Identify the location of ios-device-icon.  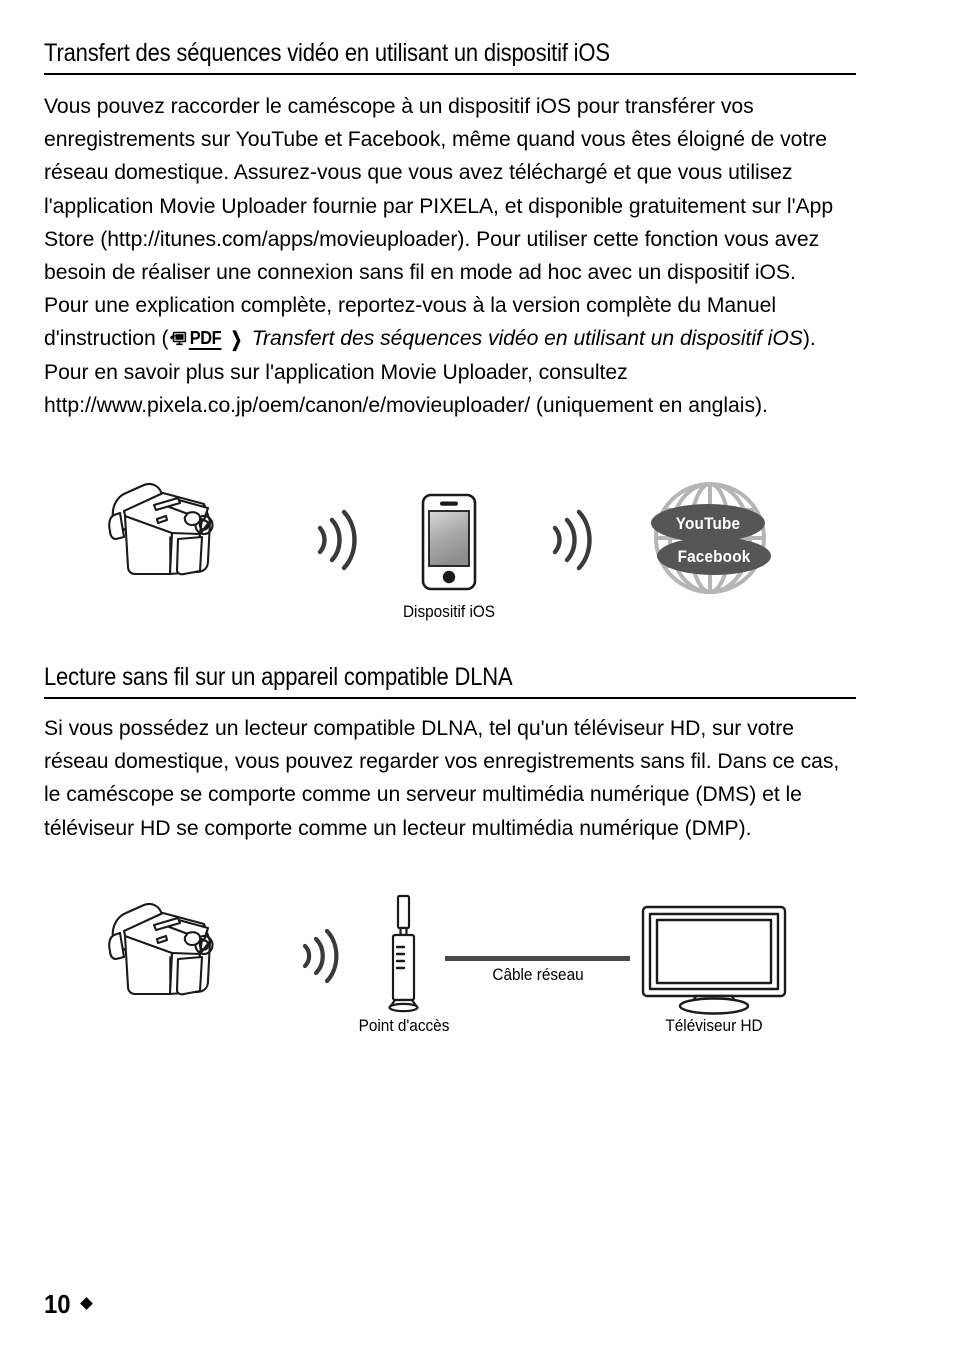
(449, 542).